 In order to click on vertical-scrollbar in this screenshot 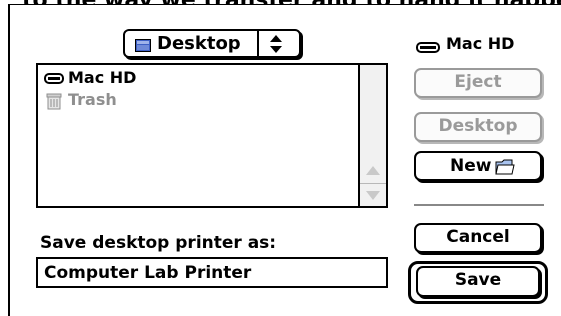, I will do `click(372, 135)`.